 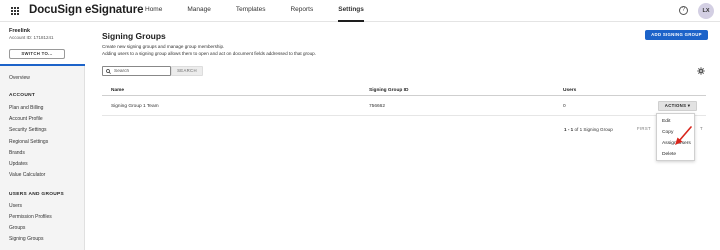 I want to click on tab-templates: Templates, so click(x=251, y=11).